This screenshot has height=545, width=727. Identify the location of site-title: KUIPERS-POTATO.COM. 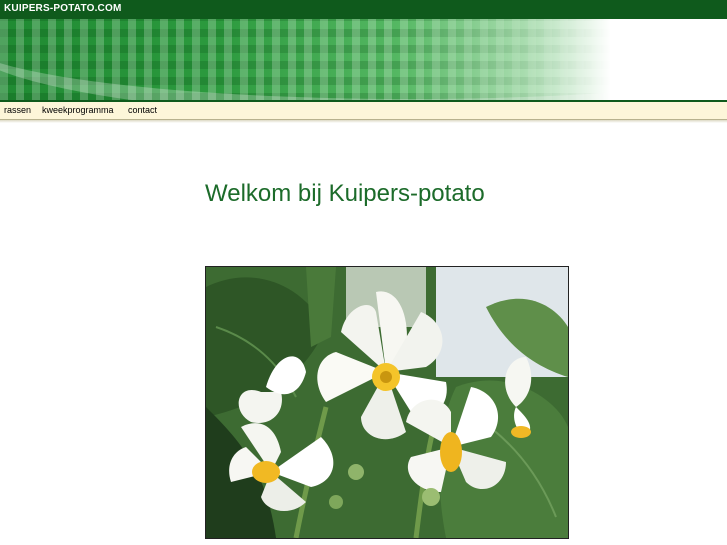
(63, 8).